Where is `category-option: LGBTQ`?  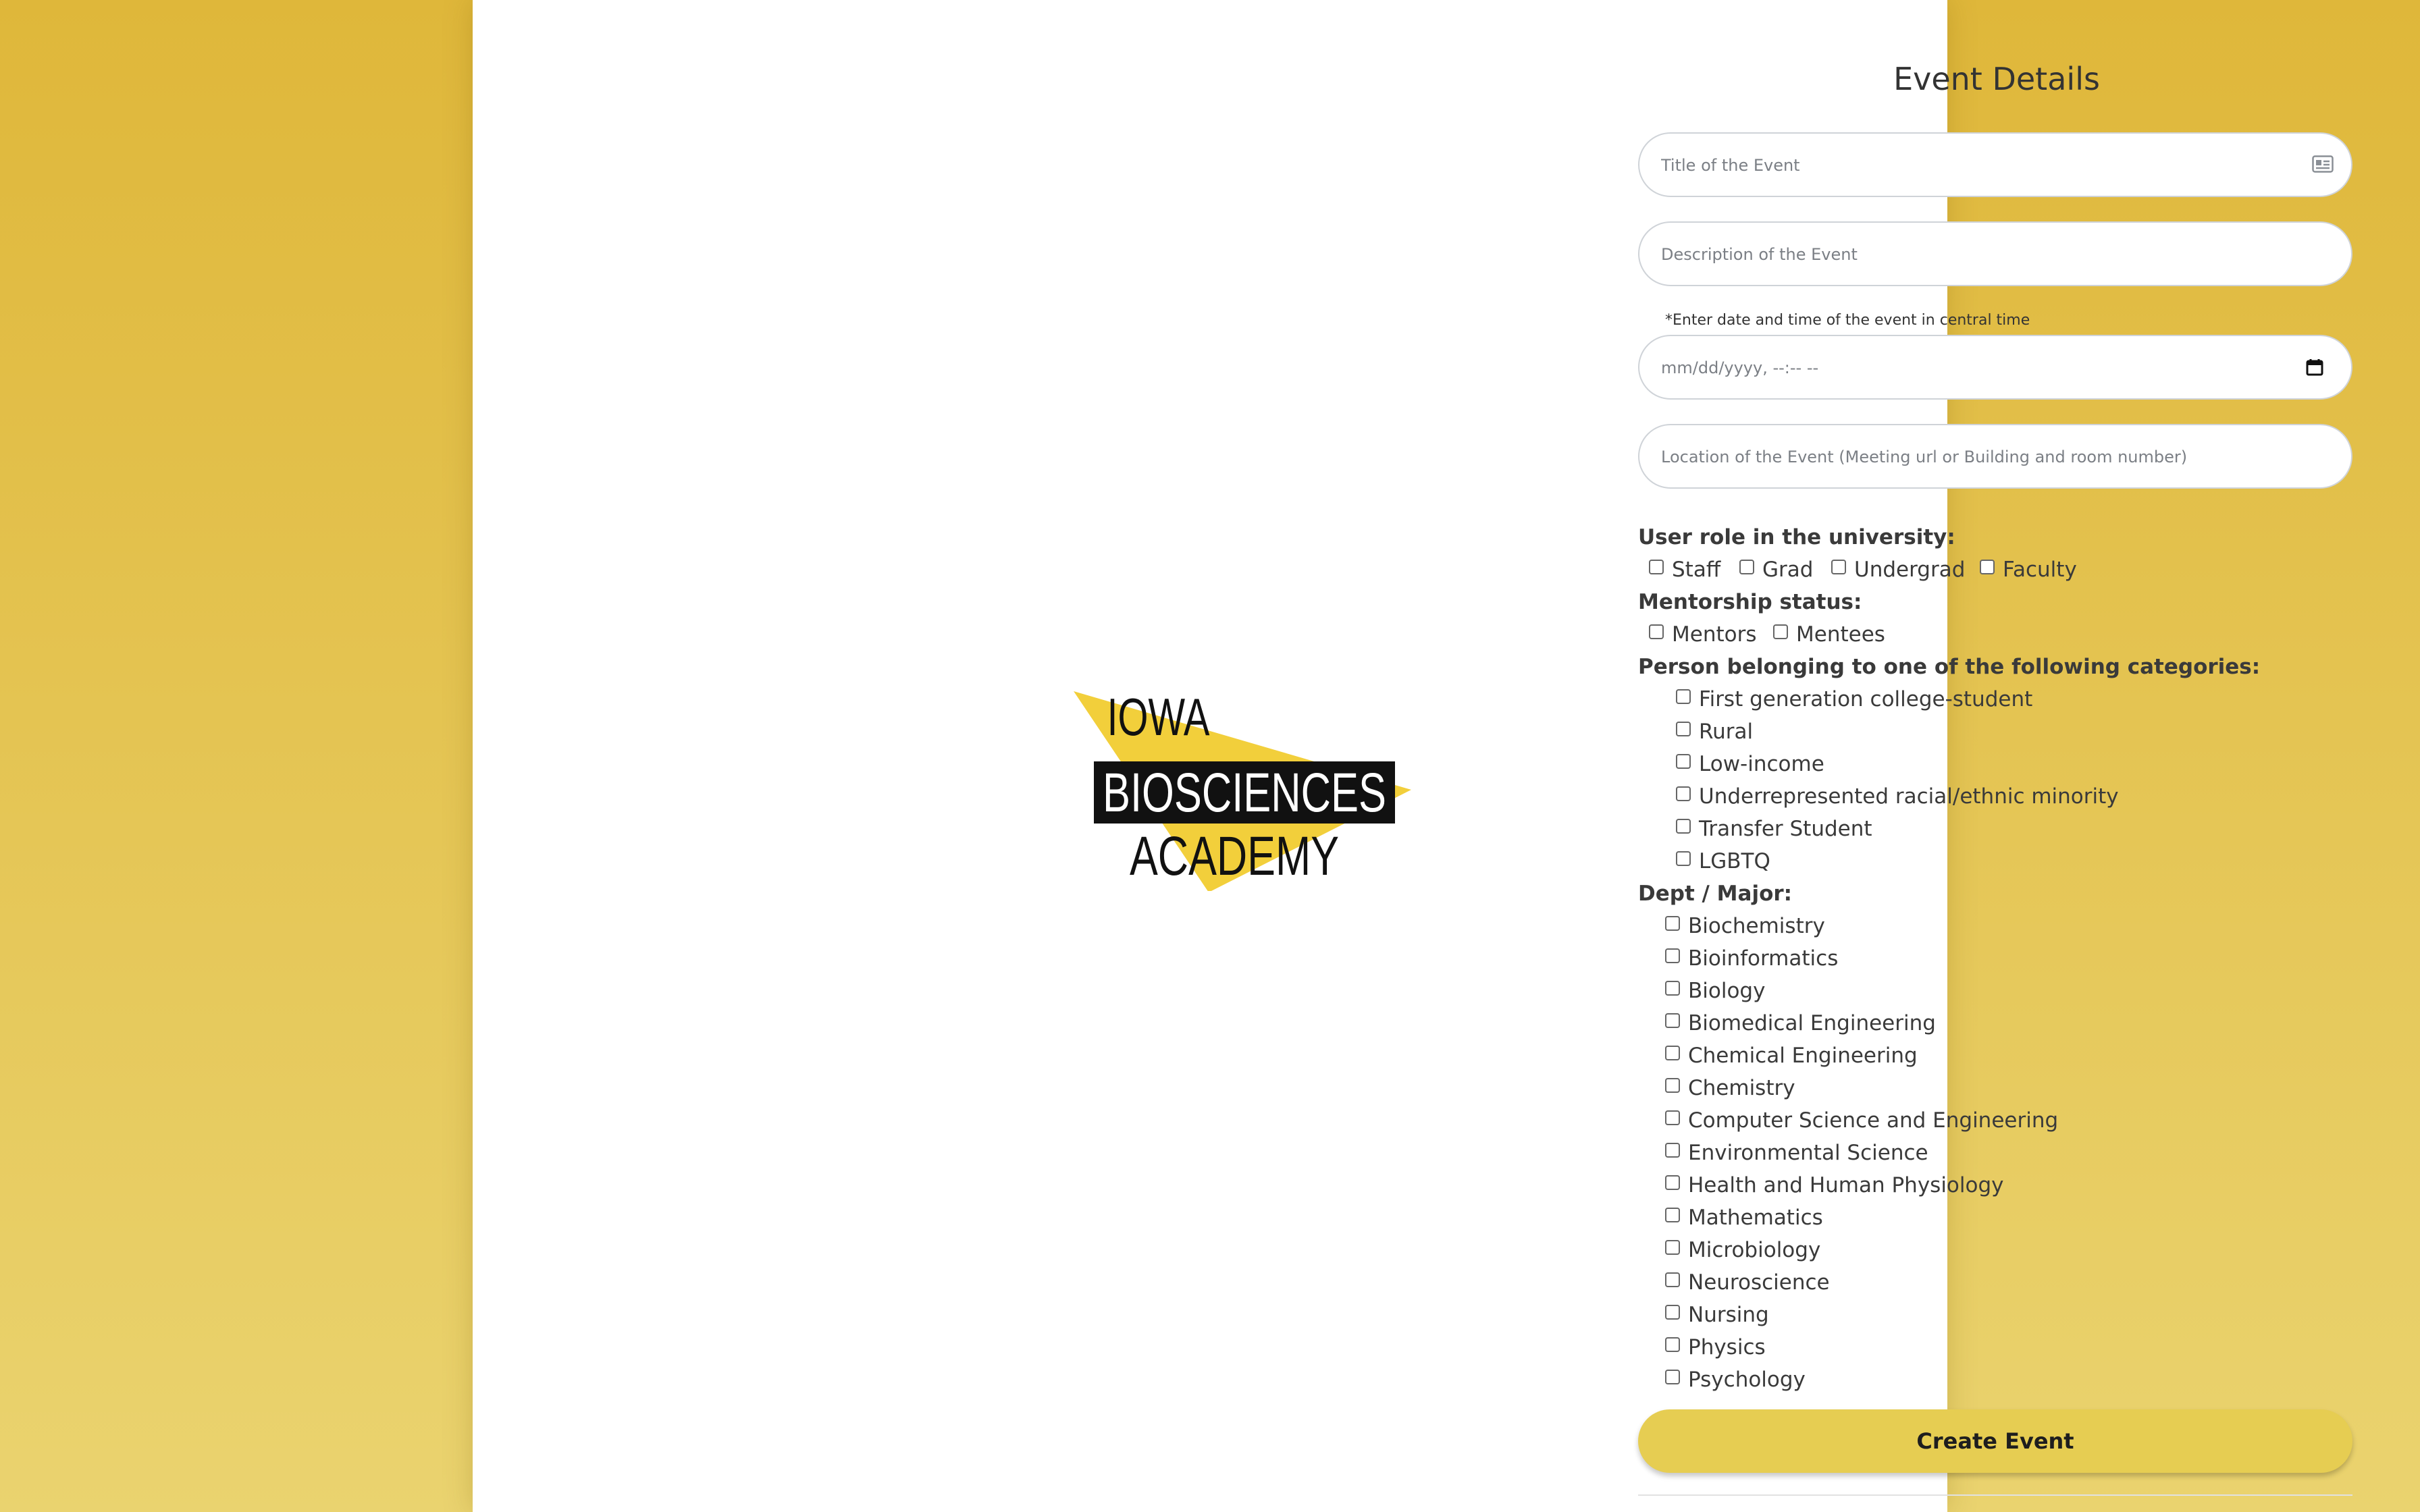
category-option: LGBTQ is located at coordinates (1723, 861).